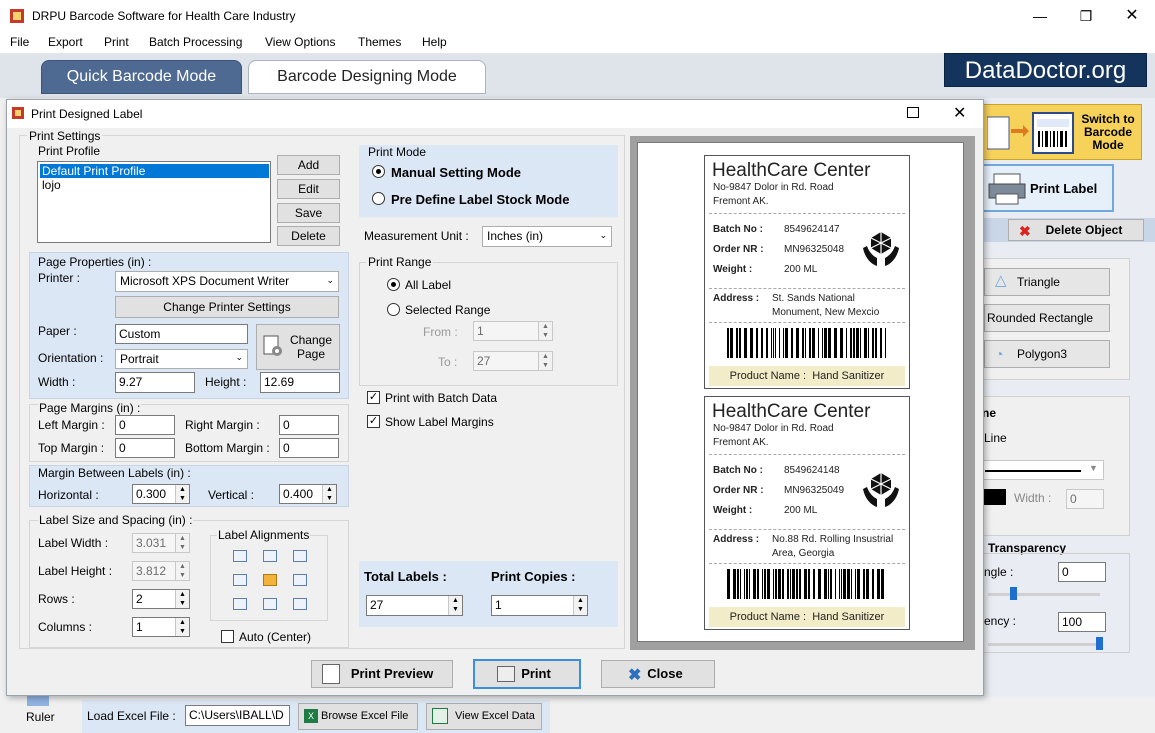 The width and height of the screenshot is (1155, 733). What do you see at coordinates (1014, 593) in the screenshot?
I see `angle-slider-thumb` at bounding box center [1014, 593].